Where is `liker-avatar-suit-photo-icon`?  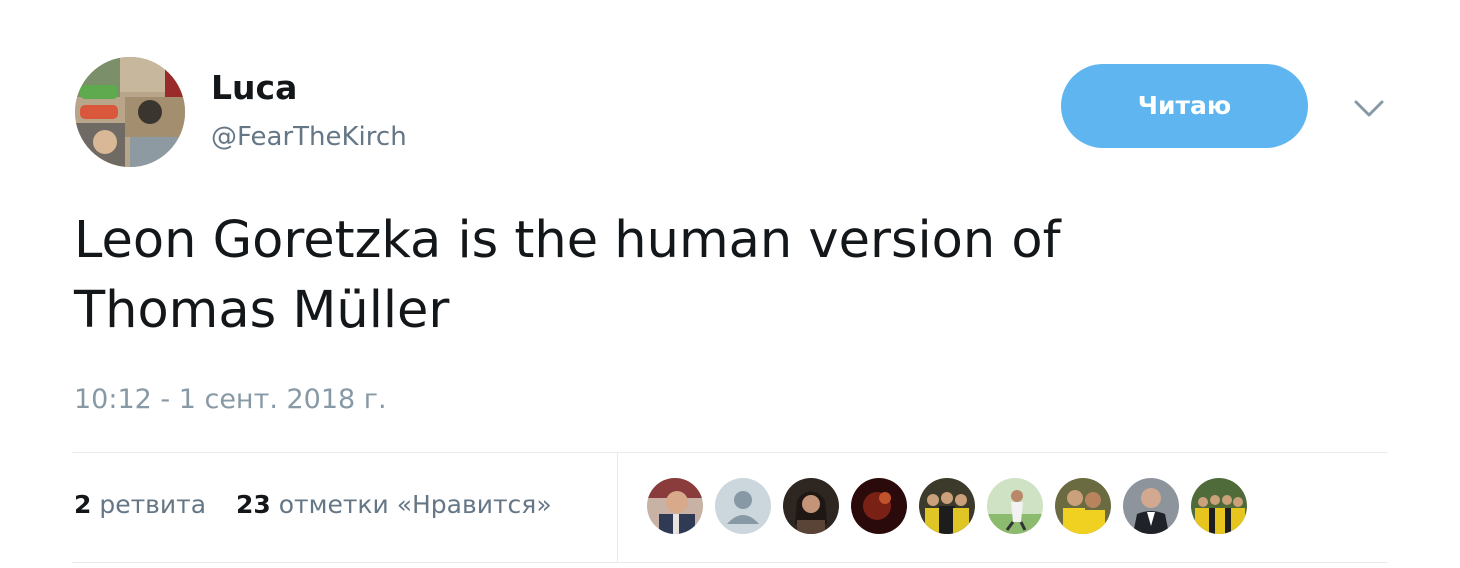
liker-avatar-suit-photo-icon is located at coordinates (1151, 506).